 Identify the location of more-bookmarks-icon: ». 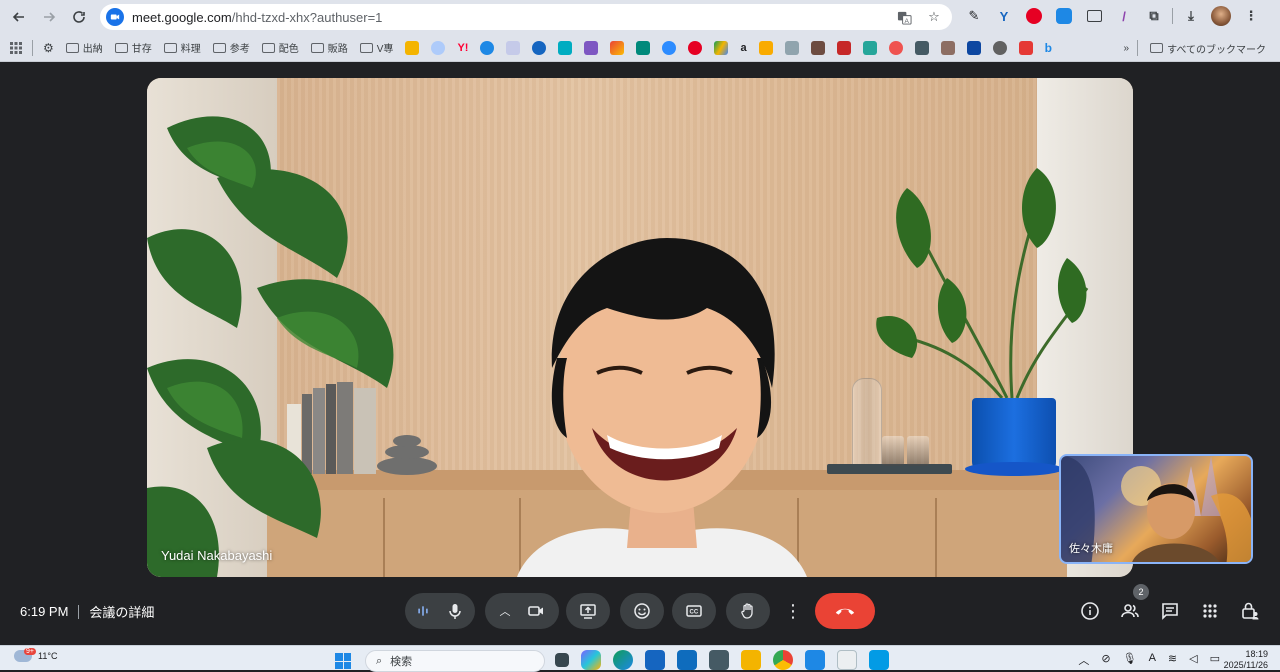
(1127, 48).